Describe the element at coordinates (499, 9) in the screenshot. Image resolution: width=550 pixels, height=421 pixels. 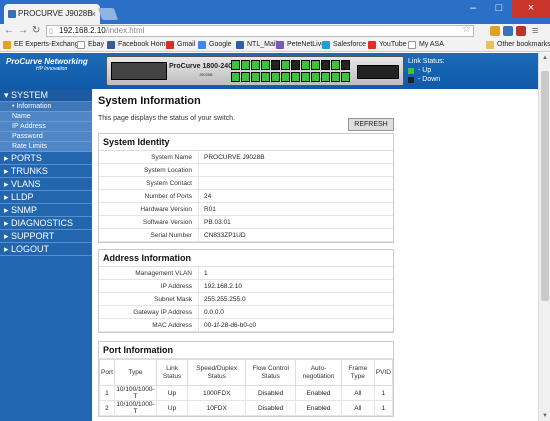
I see `maximize-icon: □` at that location.